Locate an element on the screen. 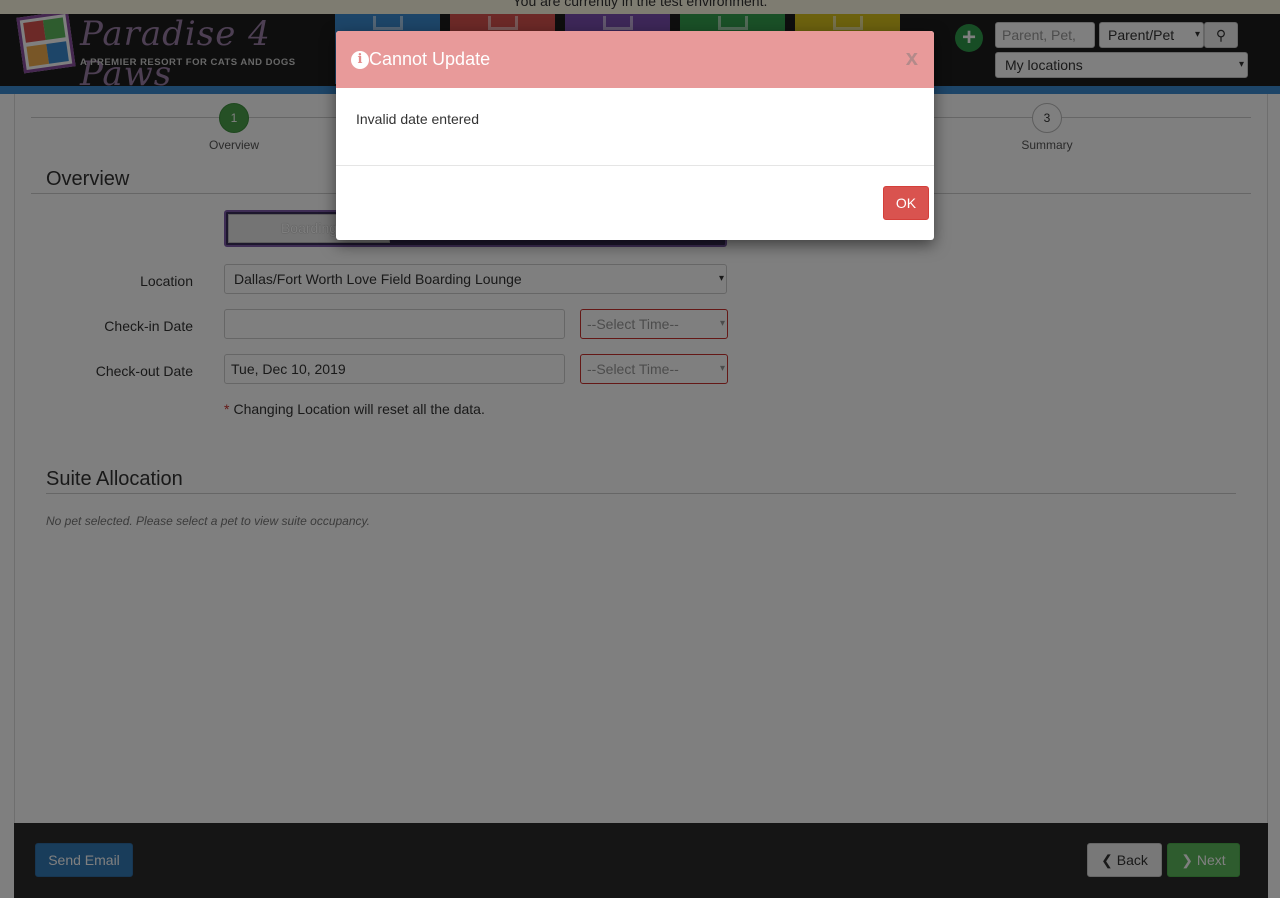 The image size is (1280, 898). close-icon: x is located at coordinates (912, 58).